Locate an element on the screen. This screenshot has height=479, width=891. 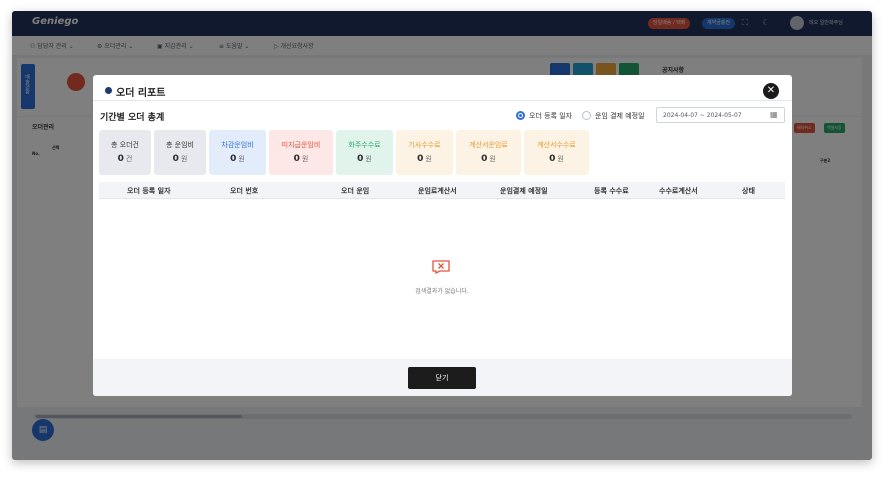
th-fee-invoice: 수수료계산서 is located at coordinates (678, 191).